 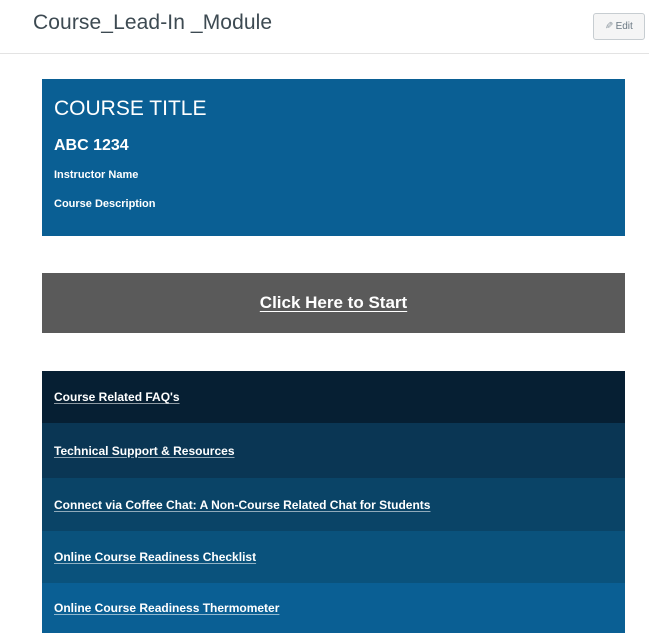 What do you see at coordinates (609, 26) in the screenshot?
I see `pencil-icon: ✎` at bounding box center [609, 26].